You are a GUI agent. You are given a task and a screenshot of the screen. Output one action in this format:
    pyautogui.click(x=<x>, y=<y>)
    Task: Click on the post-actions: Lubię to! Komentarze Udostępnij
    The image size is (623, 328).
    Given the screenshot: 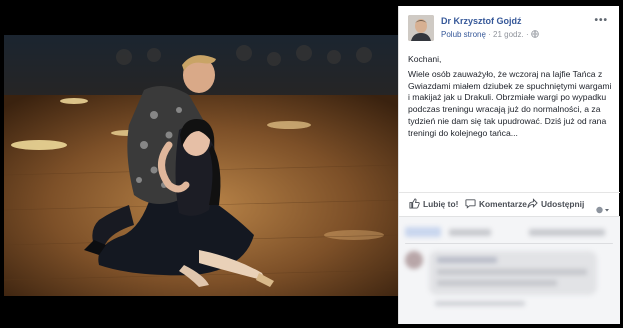 What is the action you would take?
    pyautogui.click(x=509, y=203)
    